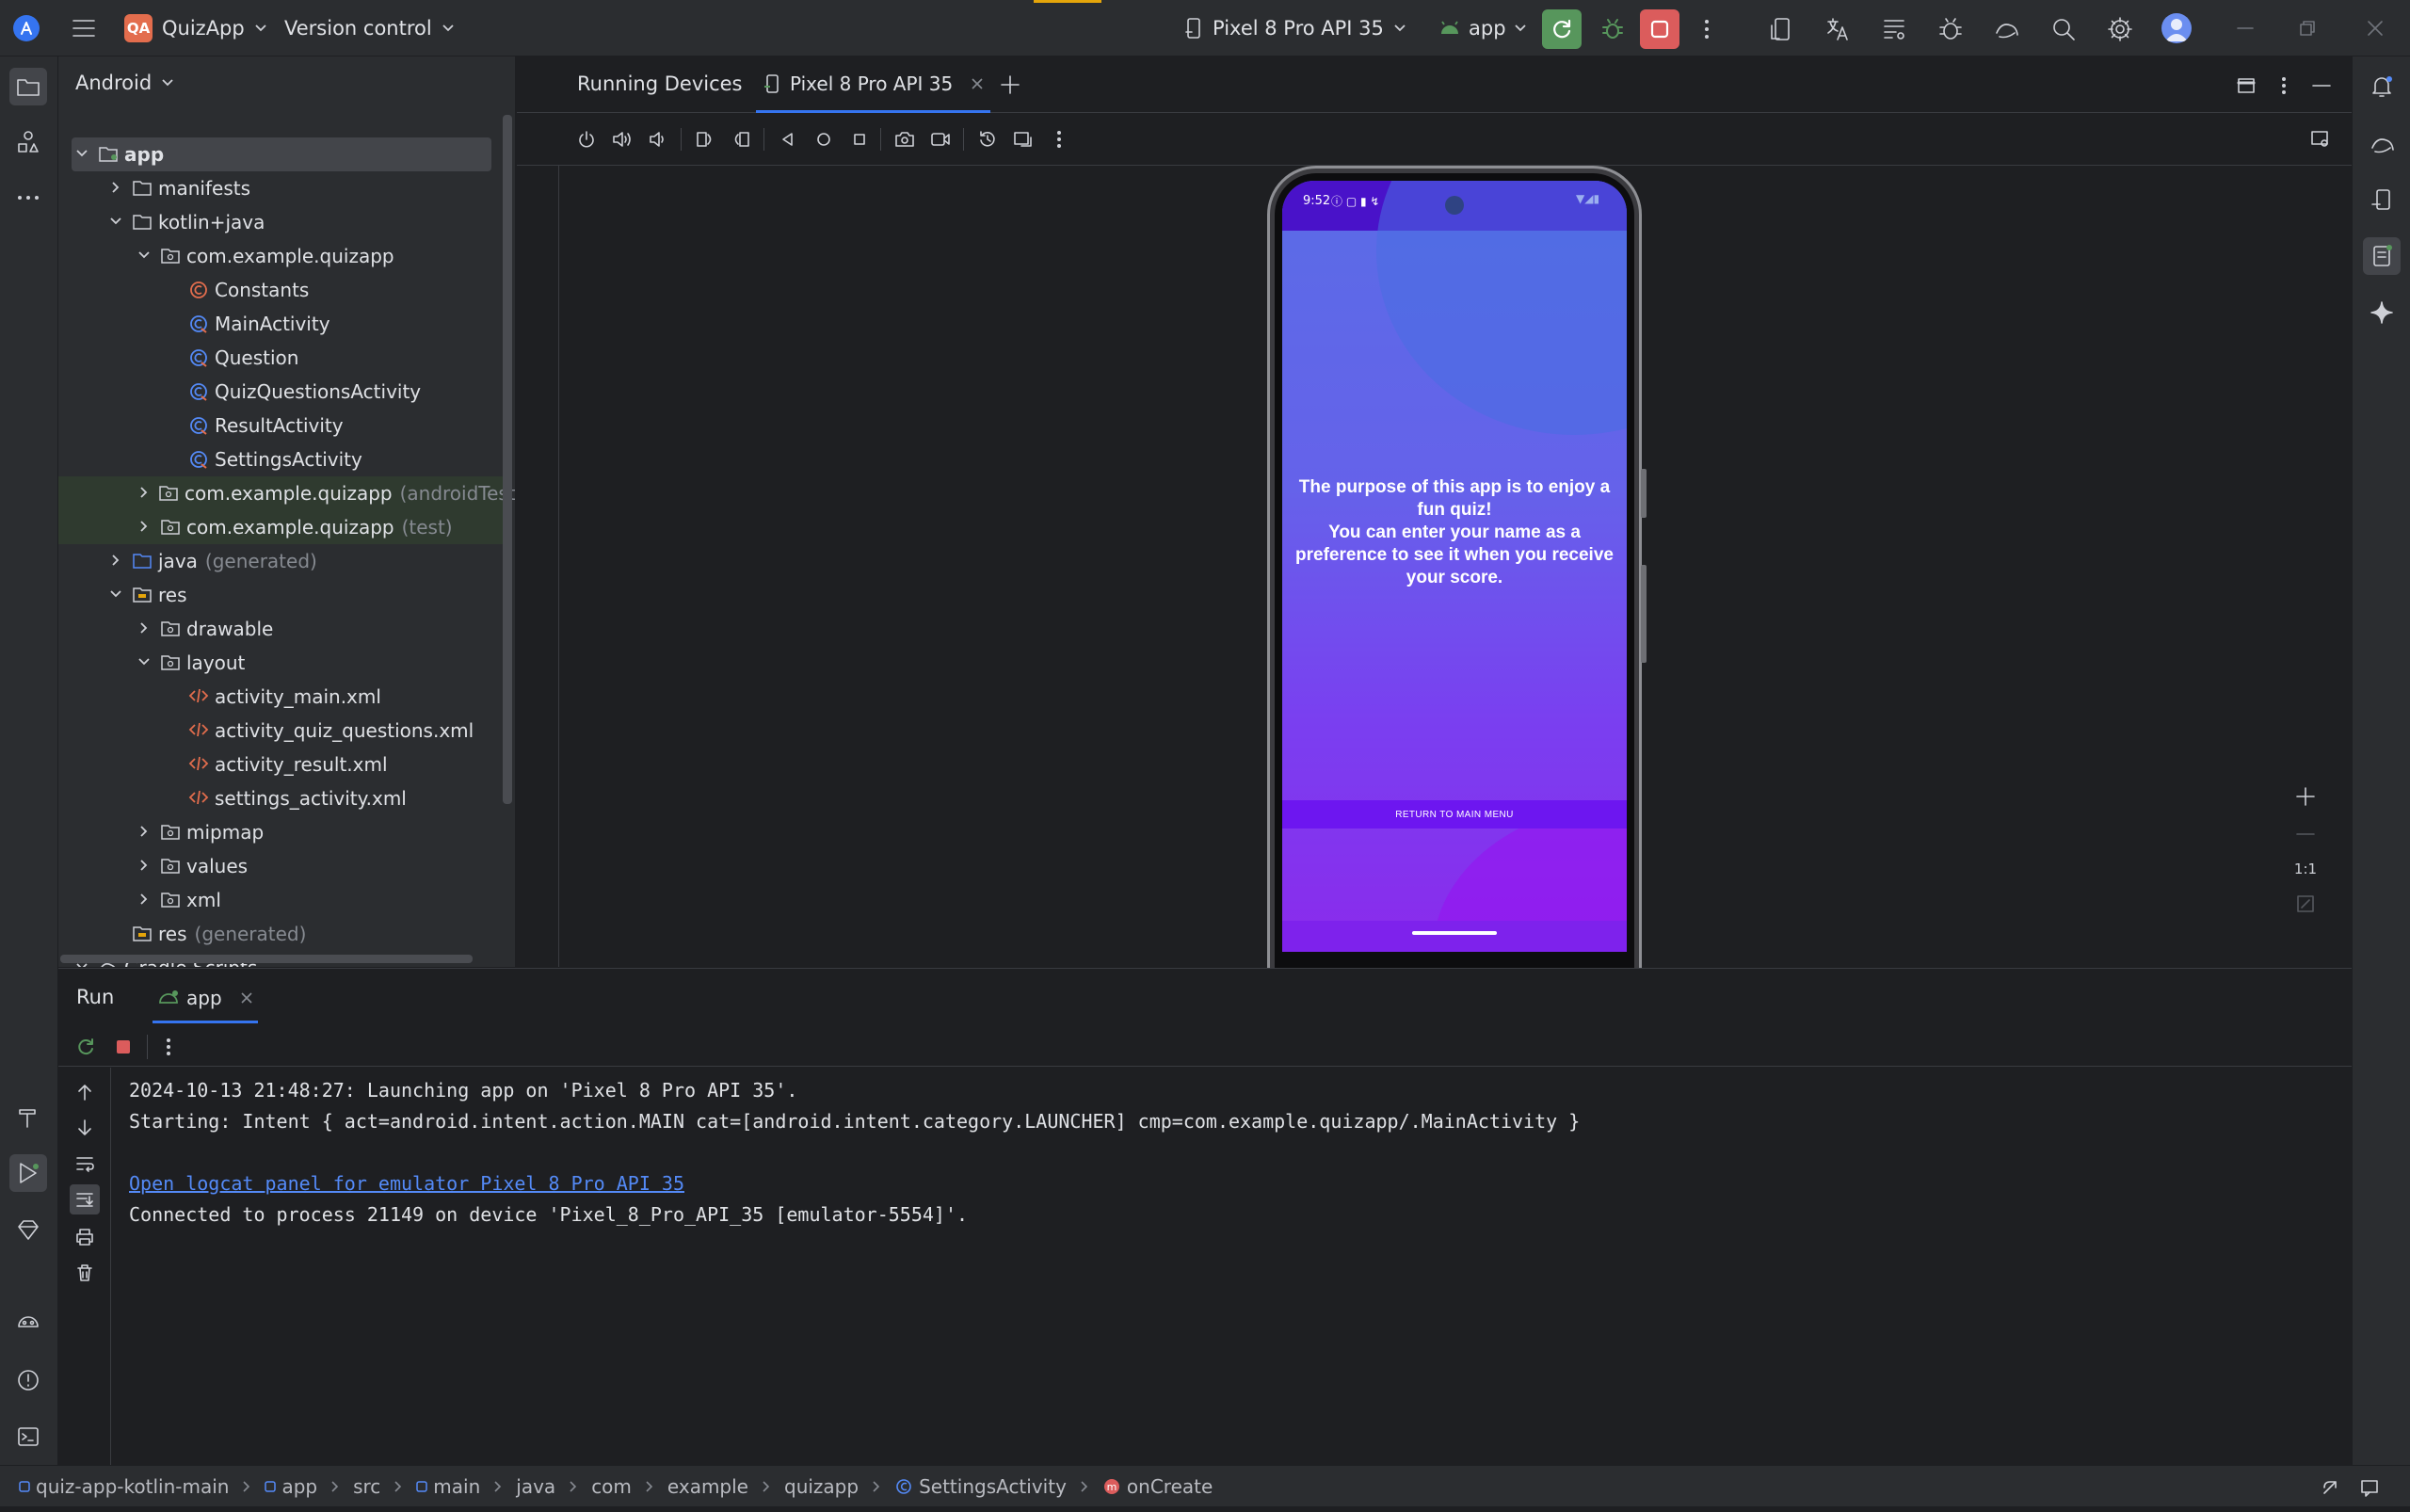 The height and width of the screenshot is (1512, 2410). Describe the element at coordinates (280, 764) in the screenshot. I see `tree-item: activity_result.xml` at that location.